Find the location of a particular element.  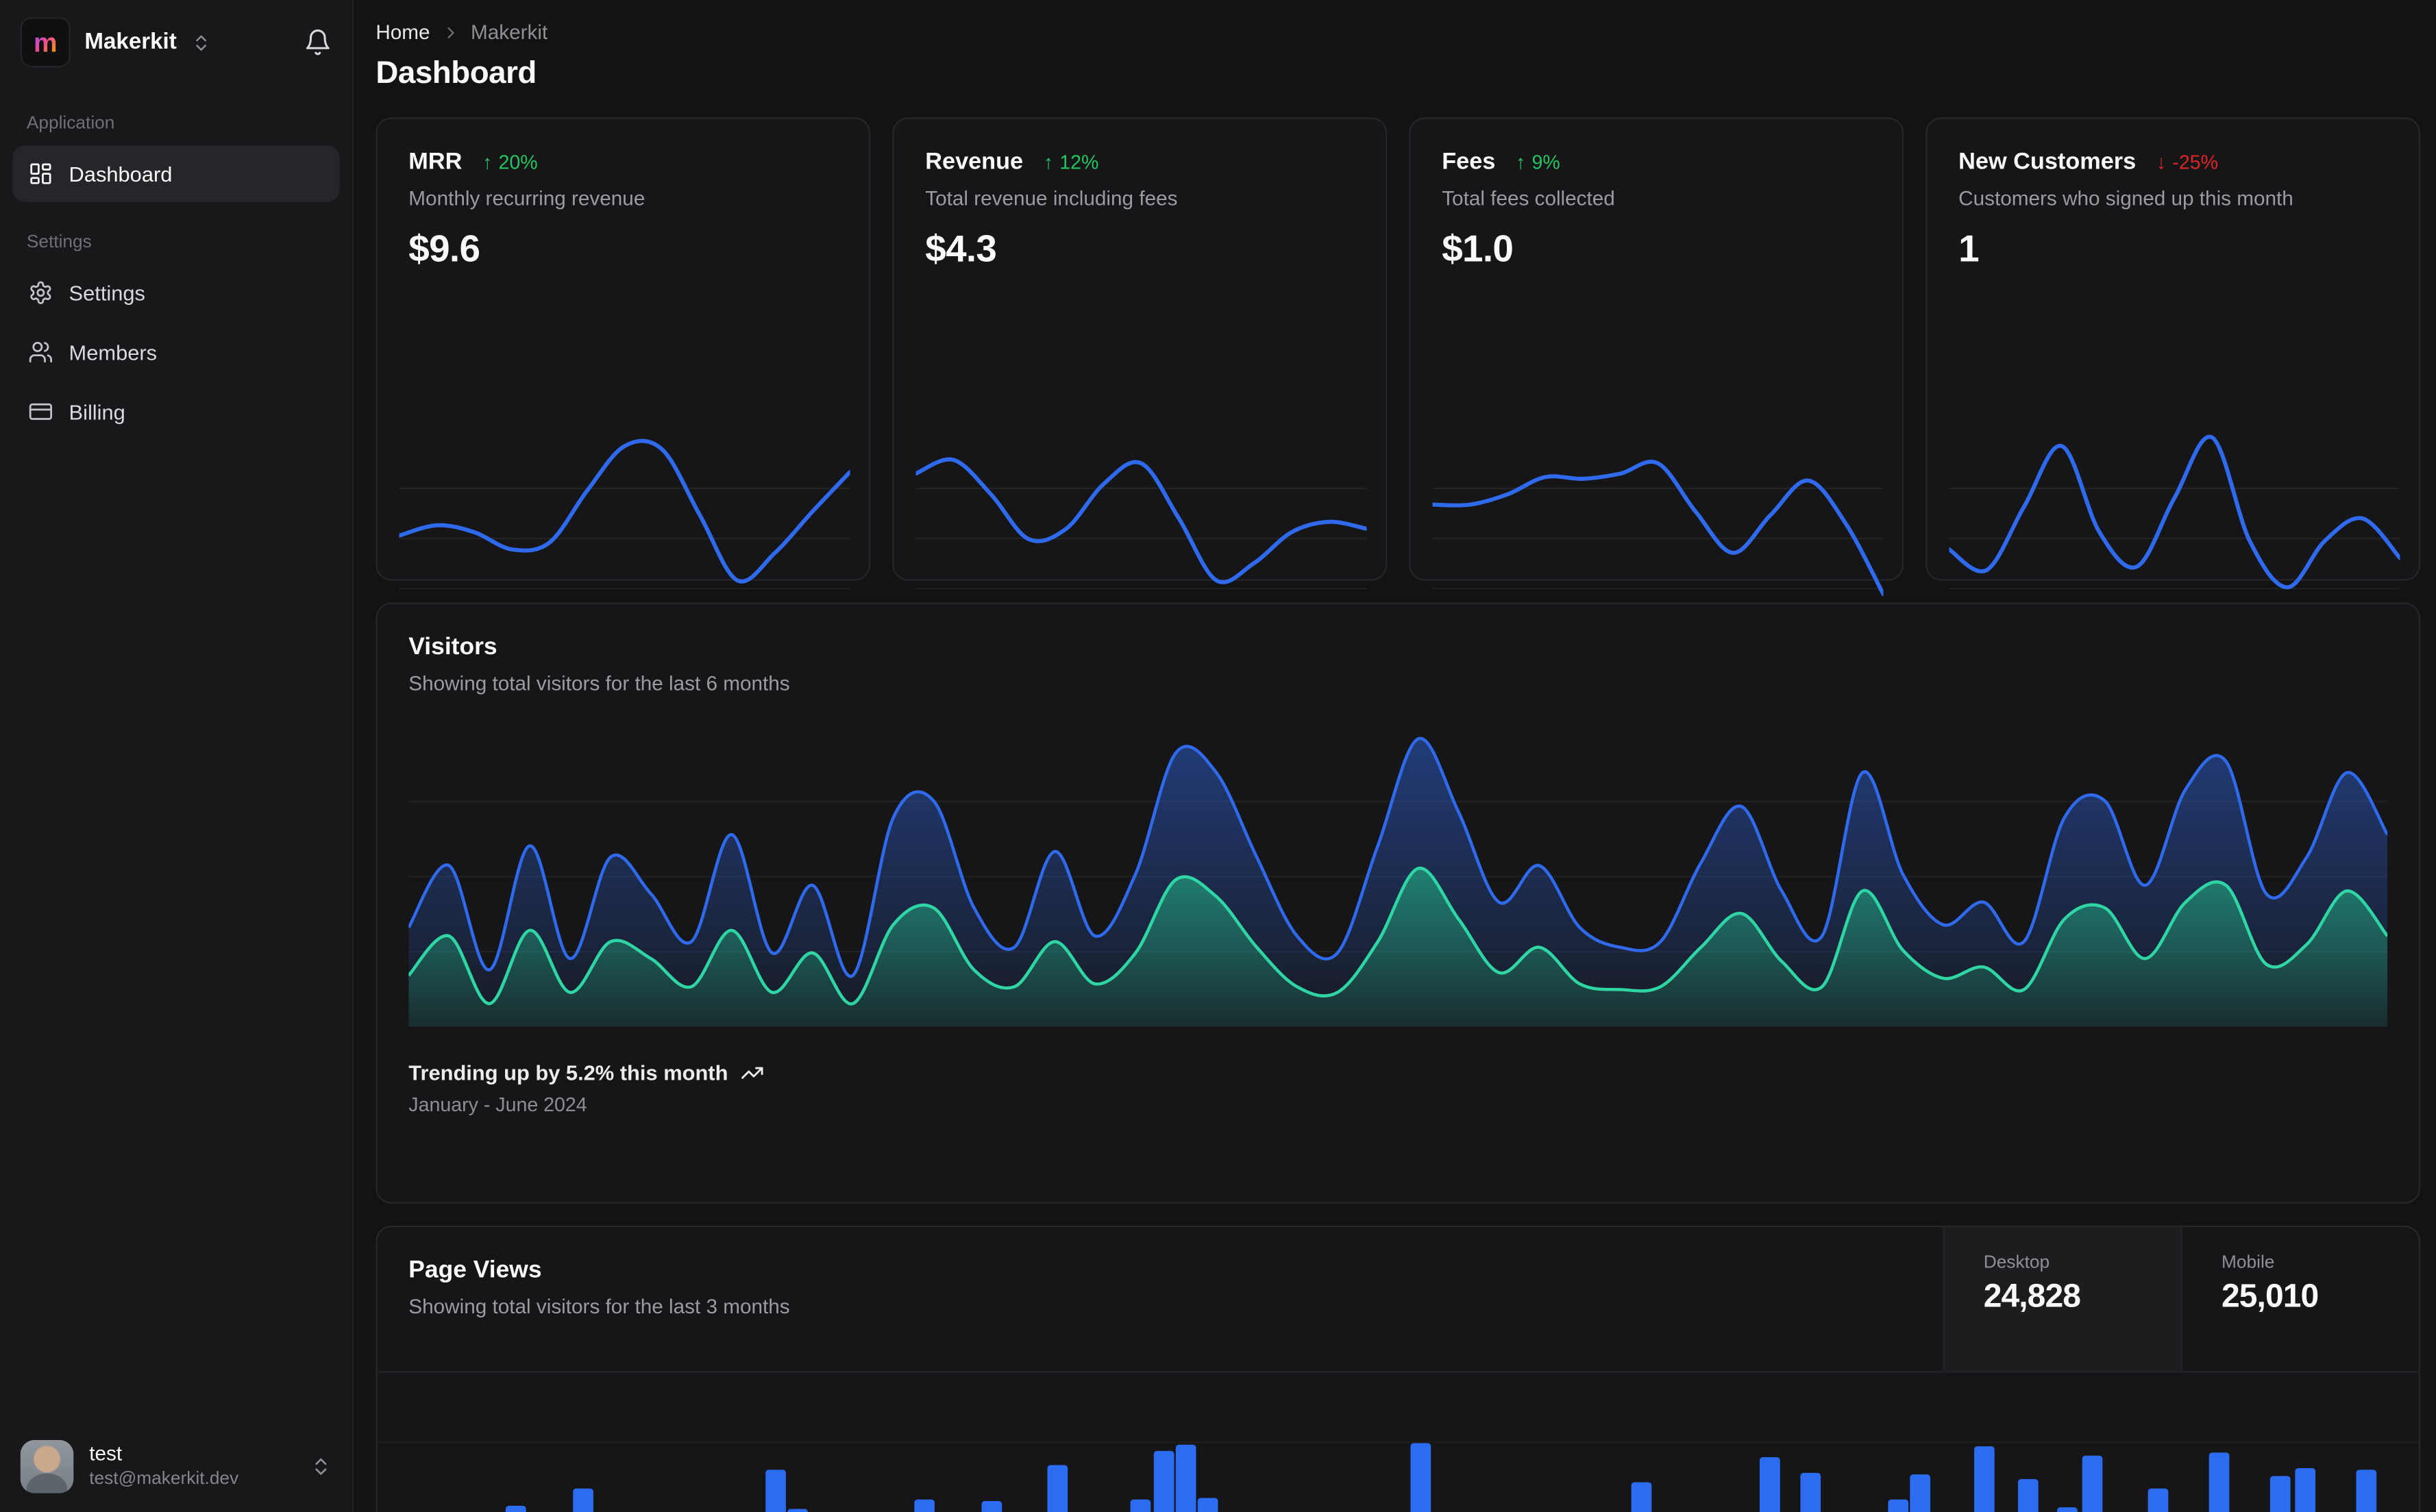

stat-value: 1 is located at coordinates (1969, 249).